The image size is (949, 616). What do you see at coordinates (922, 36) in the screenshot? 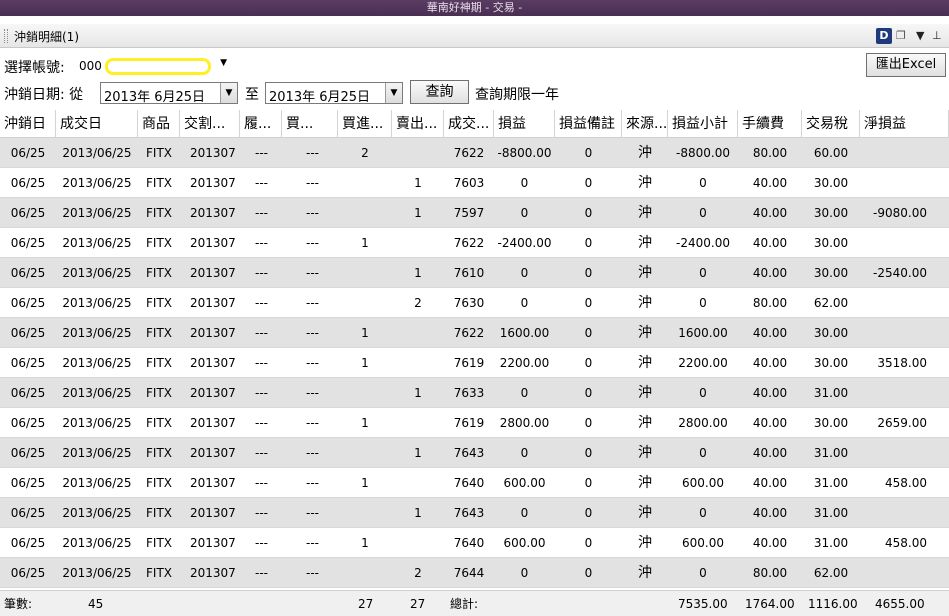
I see `dropdown-arrow-icon: ▼` at bounding box center [922, 36].